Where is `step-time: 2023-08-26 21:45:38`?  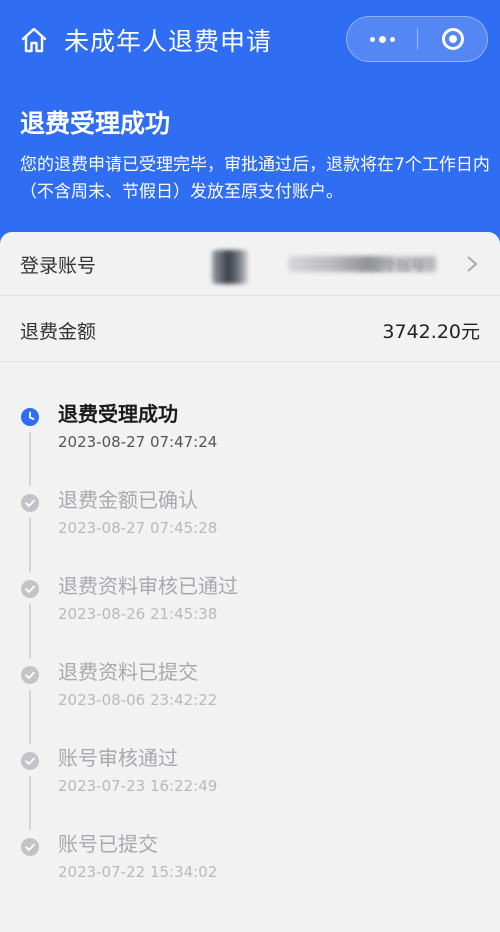
step-time: 2023-08-26 21:45:38 is located at coordinates (138, 614).